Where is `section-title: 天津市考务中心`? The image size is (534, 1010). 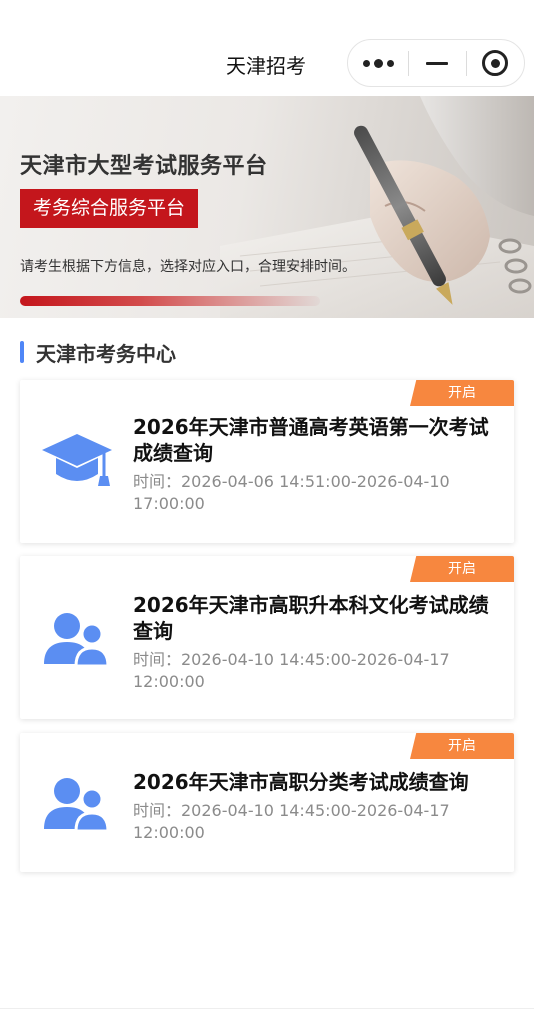
section-title: 天津市考务中心 is located at coordinates (106, 353).